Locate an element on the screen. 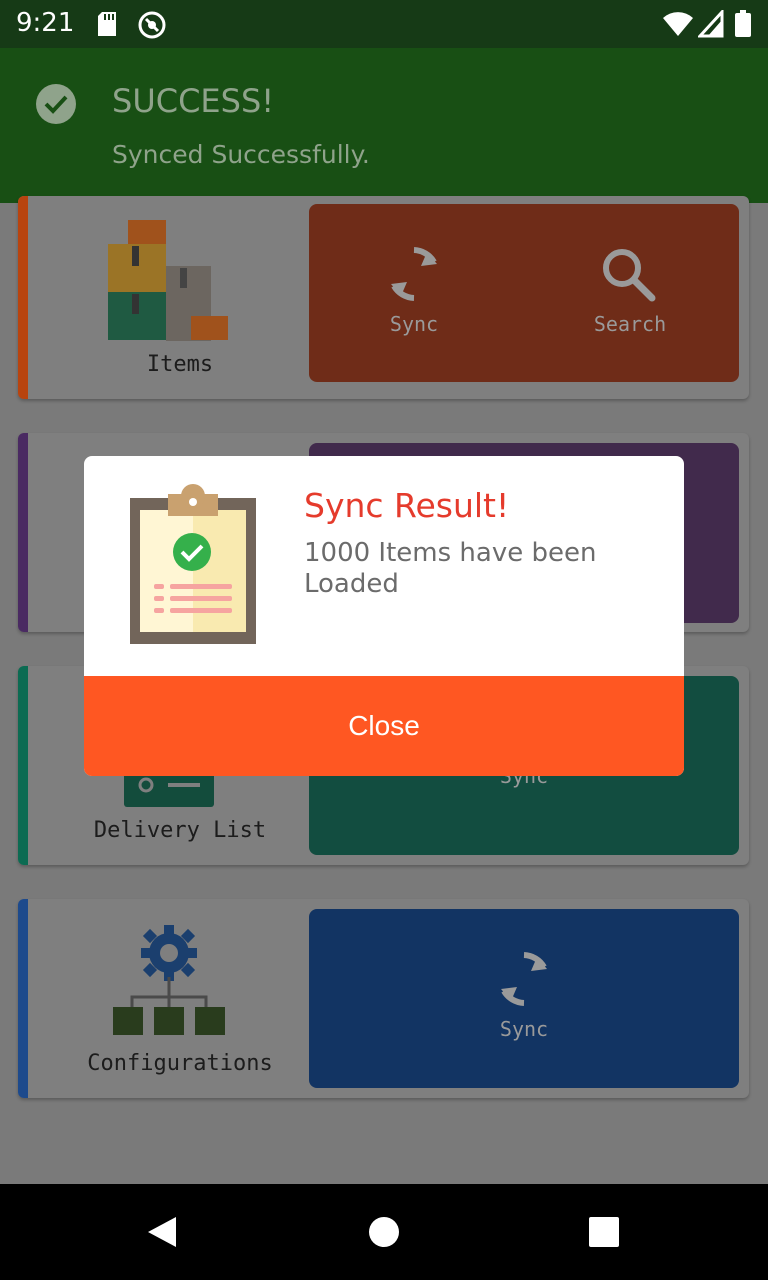  toast-title: SUCCESS! is located at coordinates (193, 101).